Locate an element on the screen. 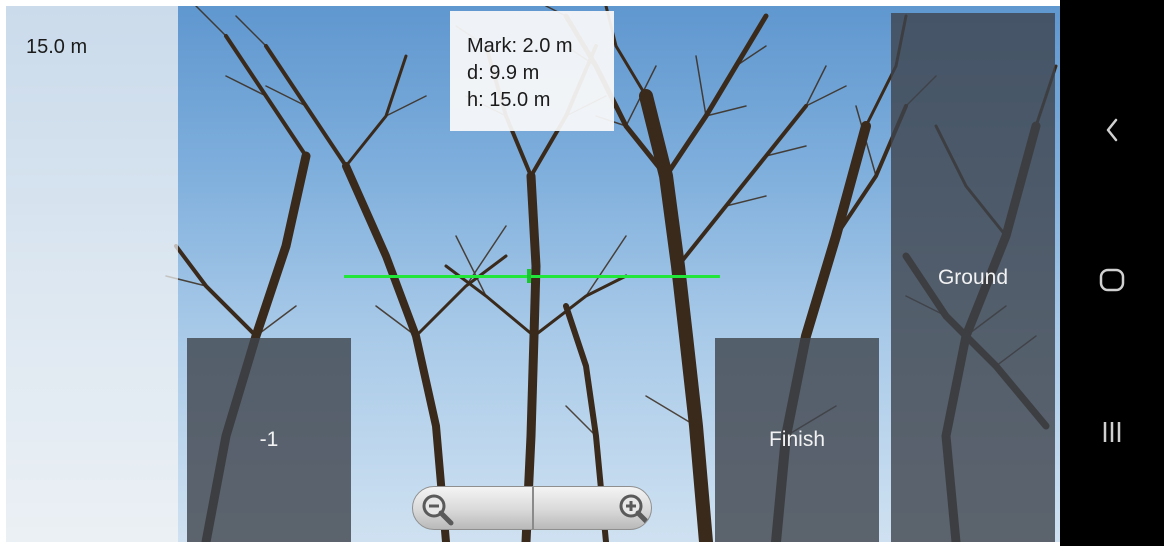 The image size is (1164, 546). finish-button: Finish is located at coordinates (797, 440).